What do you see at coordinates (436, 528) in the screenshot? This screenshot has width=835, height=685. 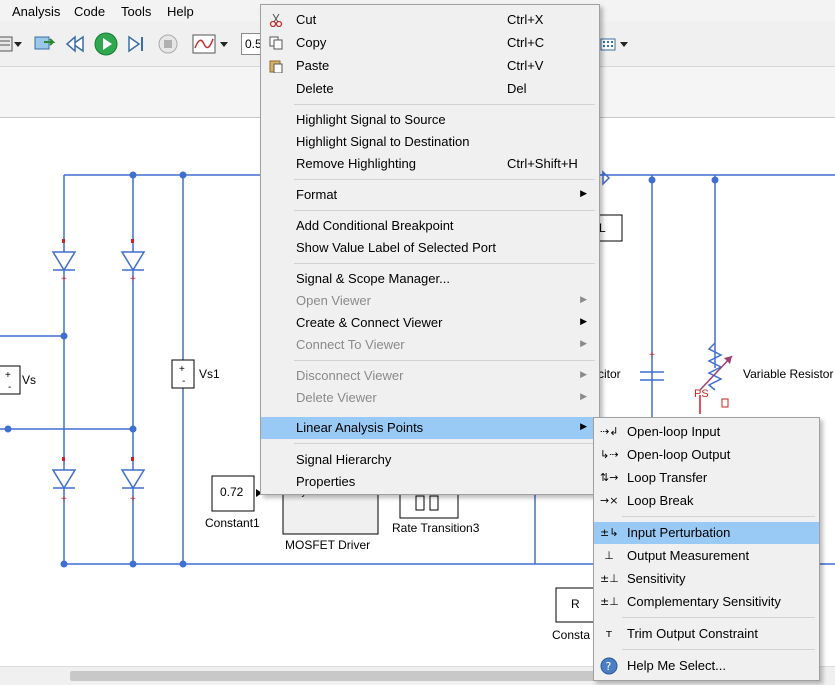 I see `rate-transition3-label: Rate Transition3` at bounding box center [436, 528].